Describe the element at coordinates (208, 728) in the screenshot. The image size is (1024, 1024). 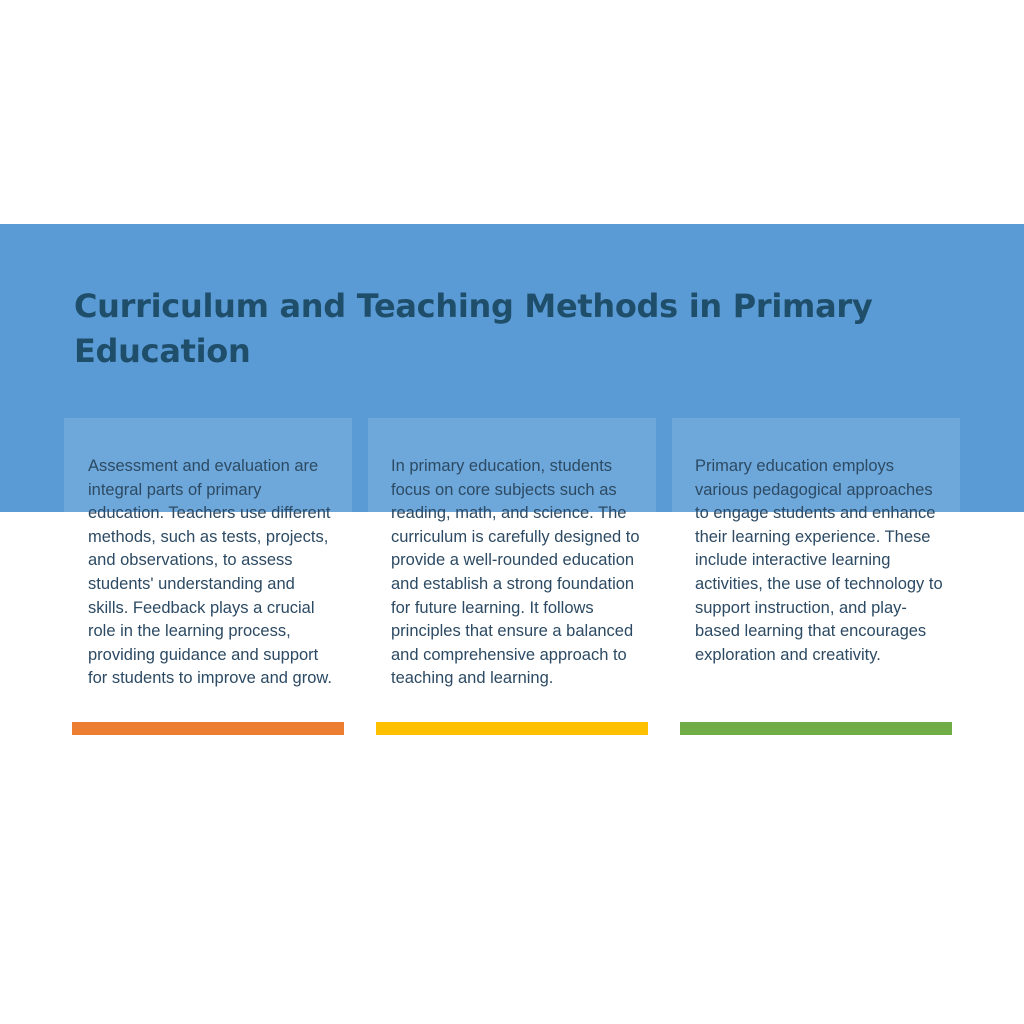
I see `accent-bar-orange` at that location.